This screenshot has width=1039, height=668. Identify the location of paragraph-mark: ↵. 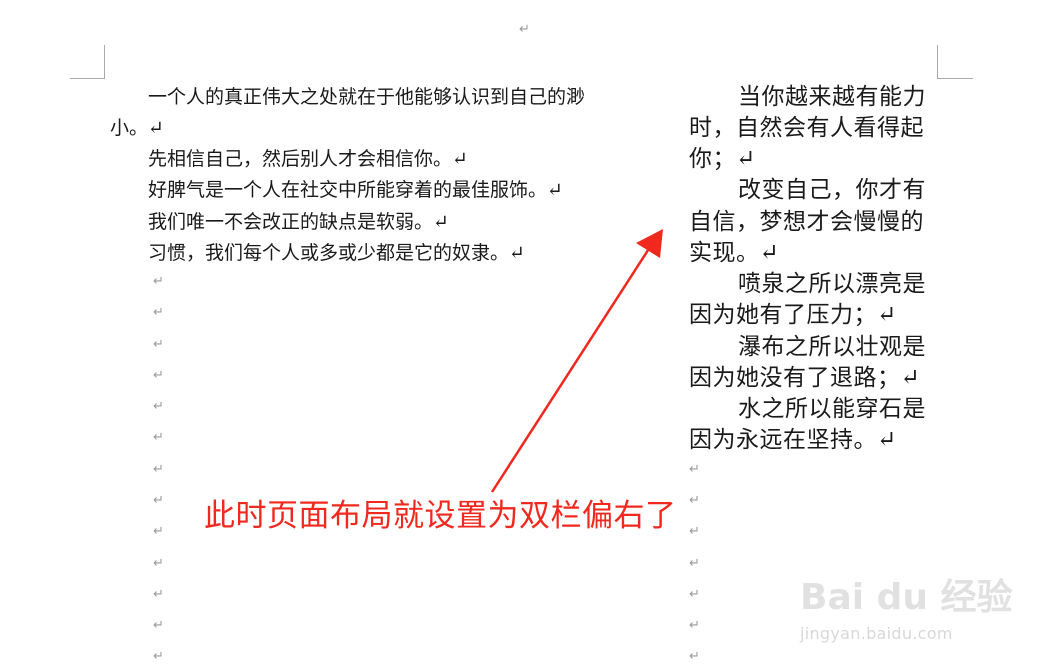
(524, 29).